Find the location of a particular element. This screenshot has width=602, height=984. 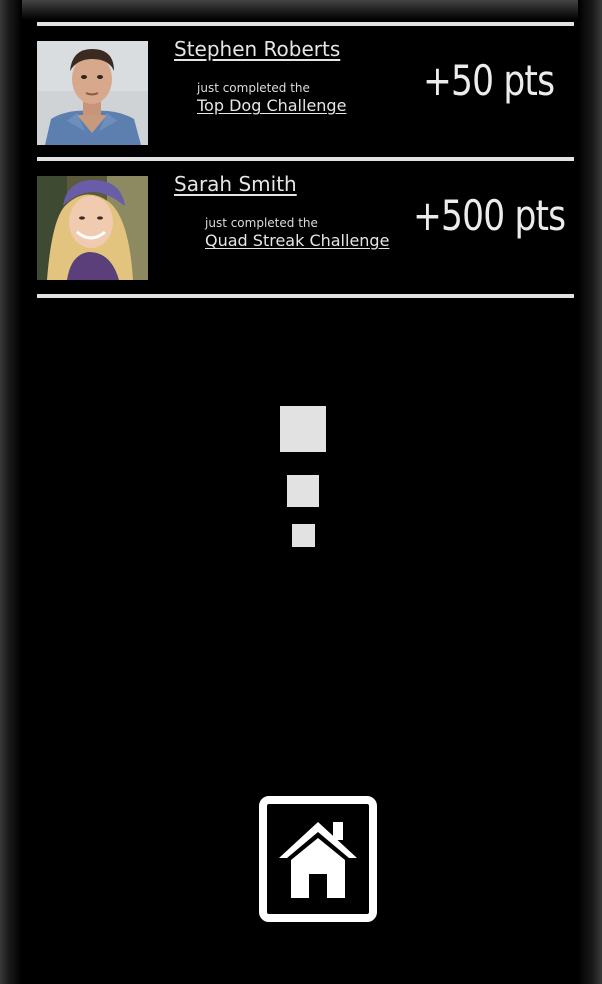

challenge-link: Quad Streak Challenge is located at coordinates (297, 240).